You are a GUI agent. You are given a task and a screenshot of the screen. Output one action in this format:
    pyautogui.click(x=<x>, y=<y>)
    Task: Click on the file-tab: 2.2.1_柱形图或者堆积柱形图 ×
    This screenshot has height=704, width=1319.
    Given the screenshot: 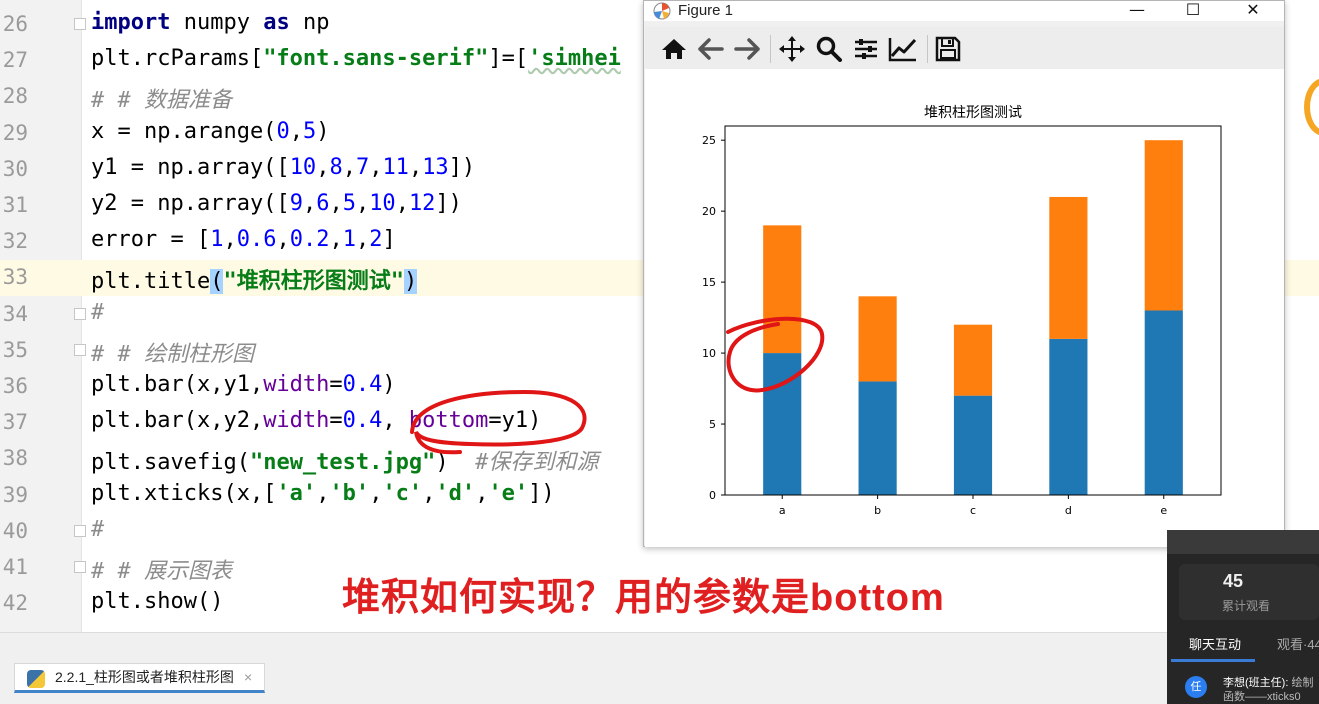 What is the action you would take?
    pyautogui.click(x=140, y=678)
    